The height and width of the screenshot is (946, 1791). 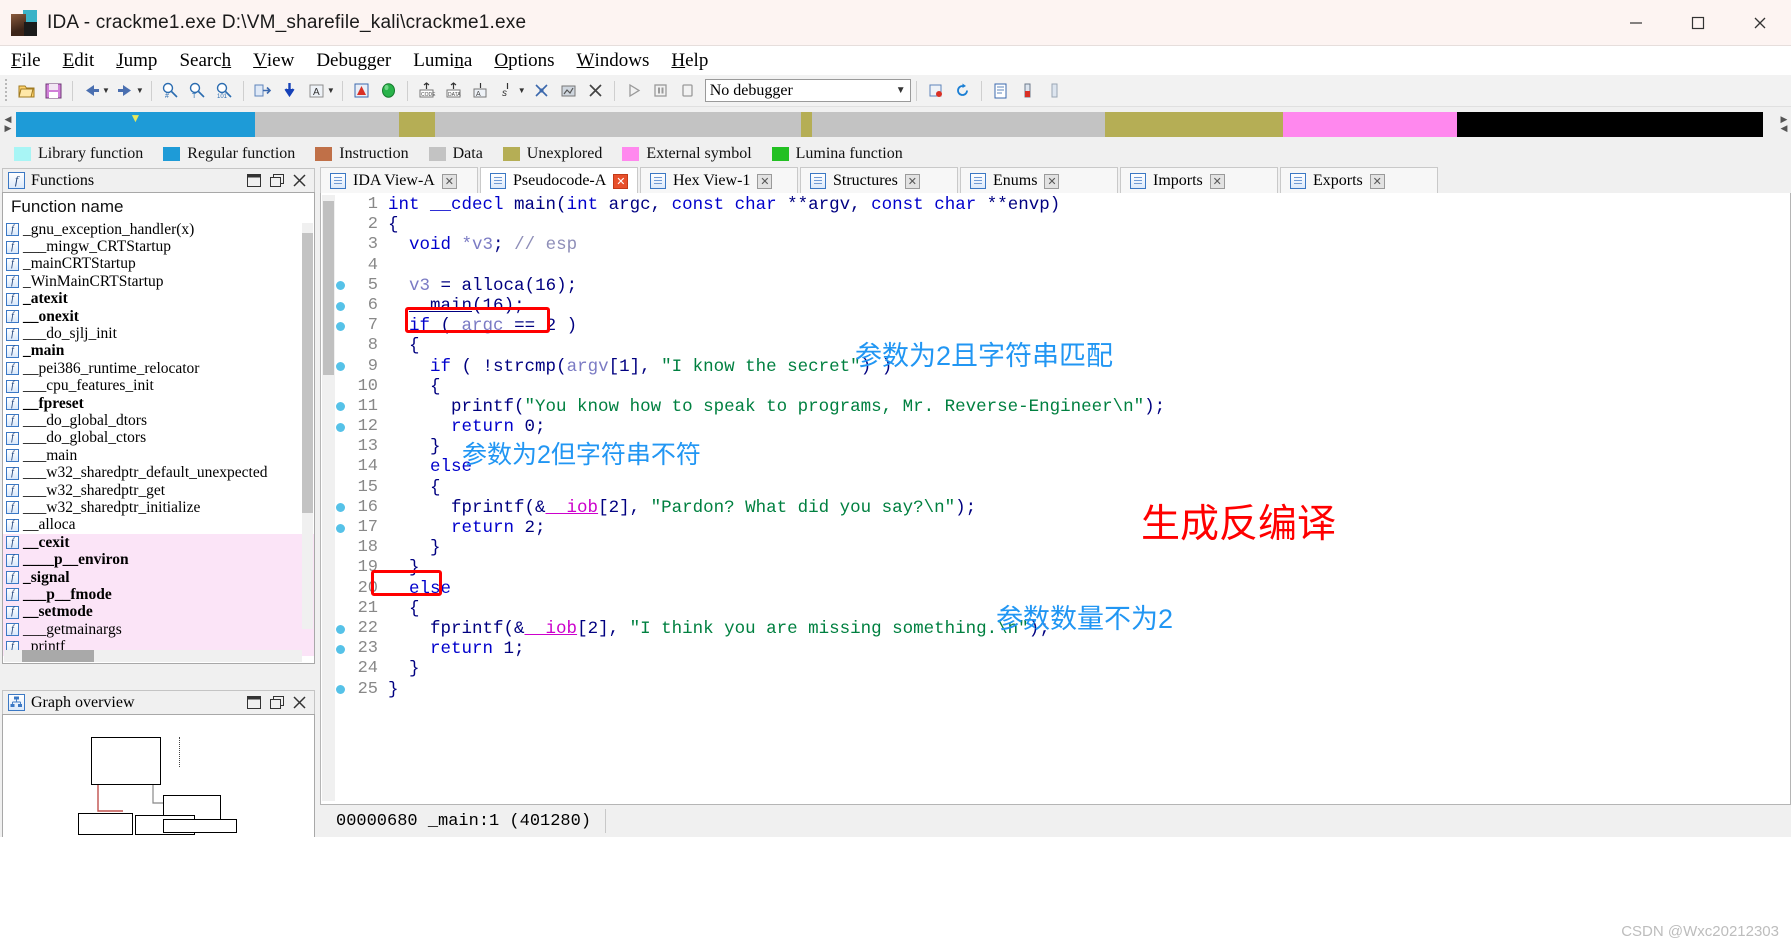 What do you see at coordinates (879, 180) in the screenshot?
I see `tab-structures: Structures ✕` at bounding box center [879, 180].